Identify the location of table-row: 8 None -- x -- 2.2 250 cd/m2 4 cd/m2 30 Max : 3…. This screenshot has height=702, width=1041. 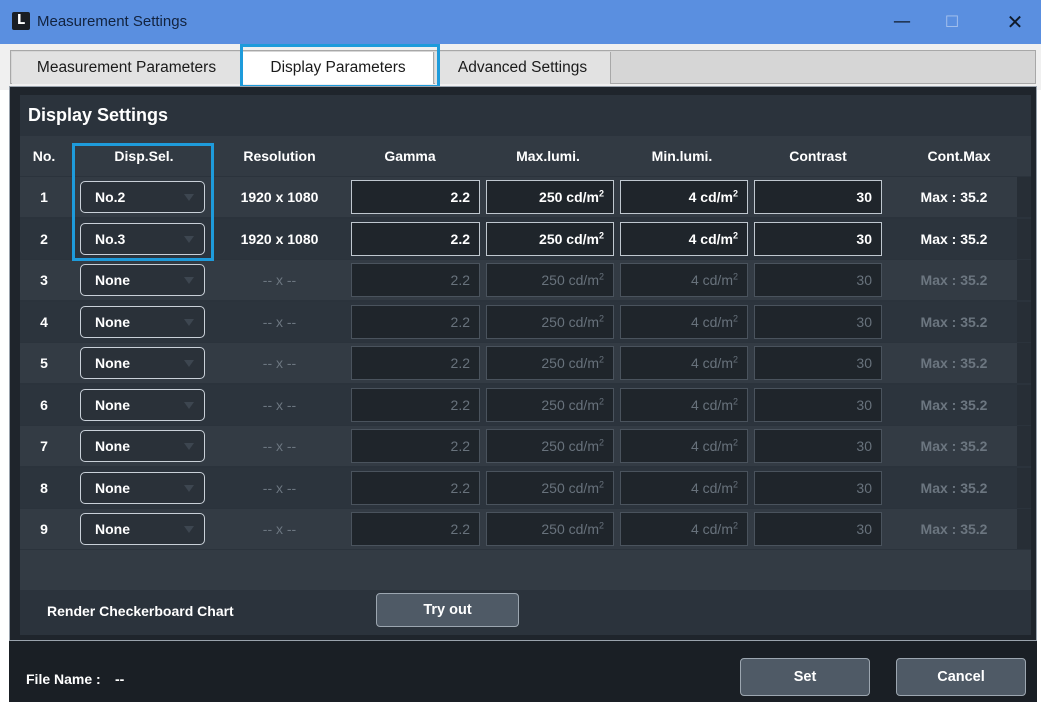
(525, 488).